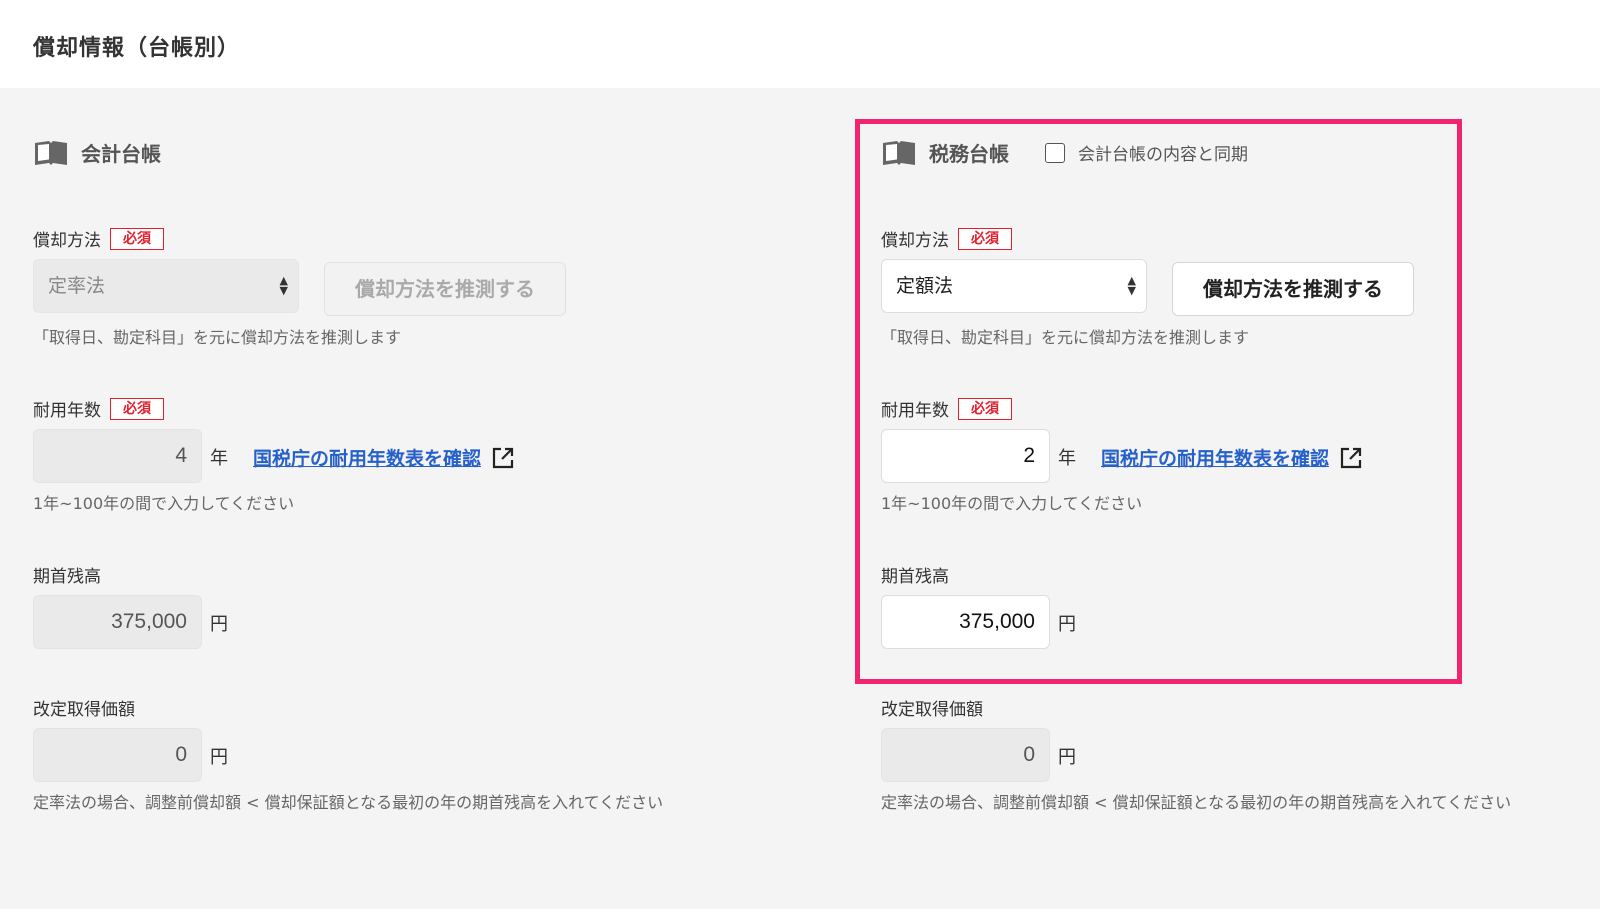 This screenshot has height=909, width=1600. Describe the element at coordinates (445, 289) in the screenshot. I see `estimate-method-button: 償却方法を推測する` at that location.